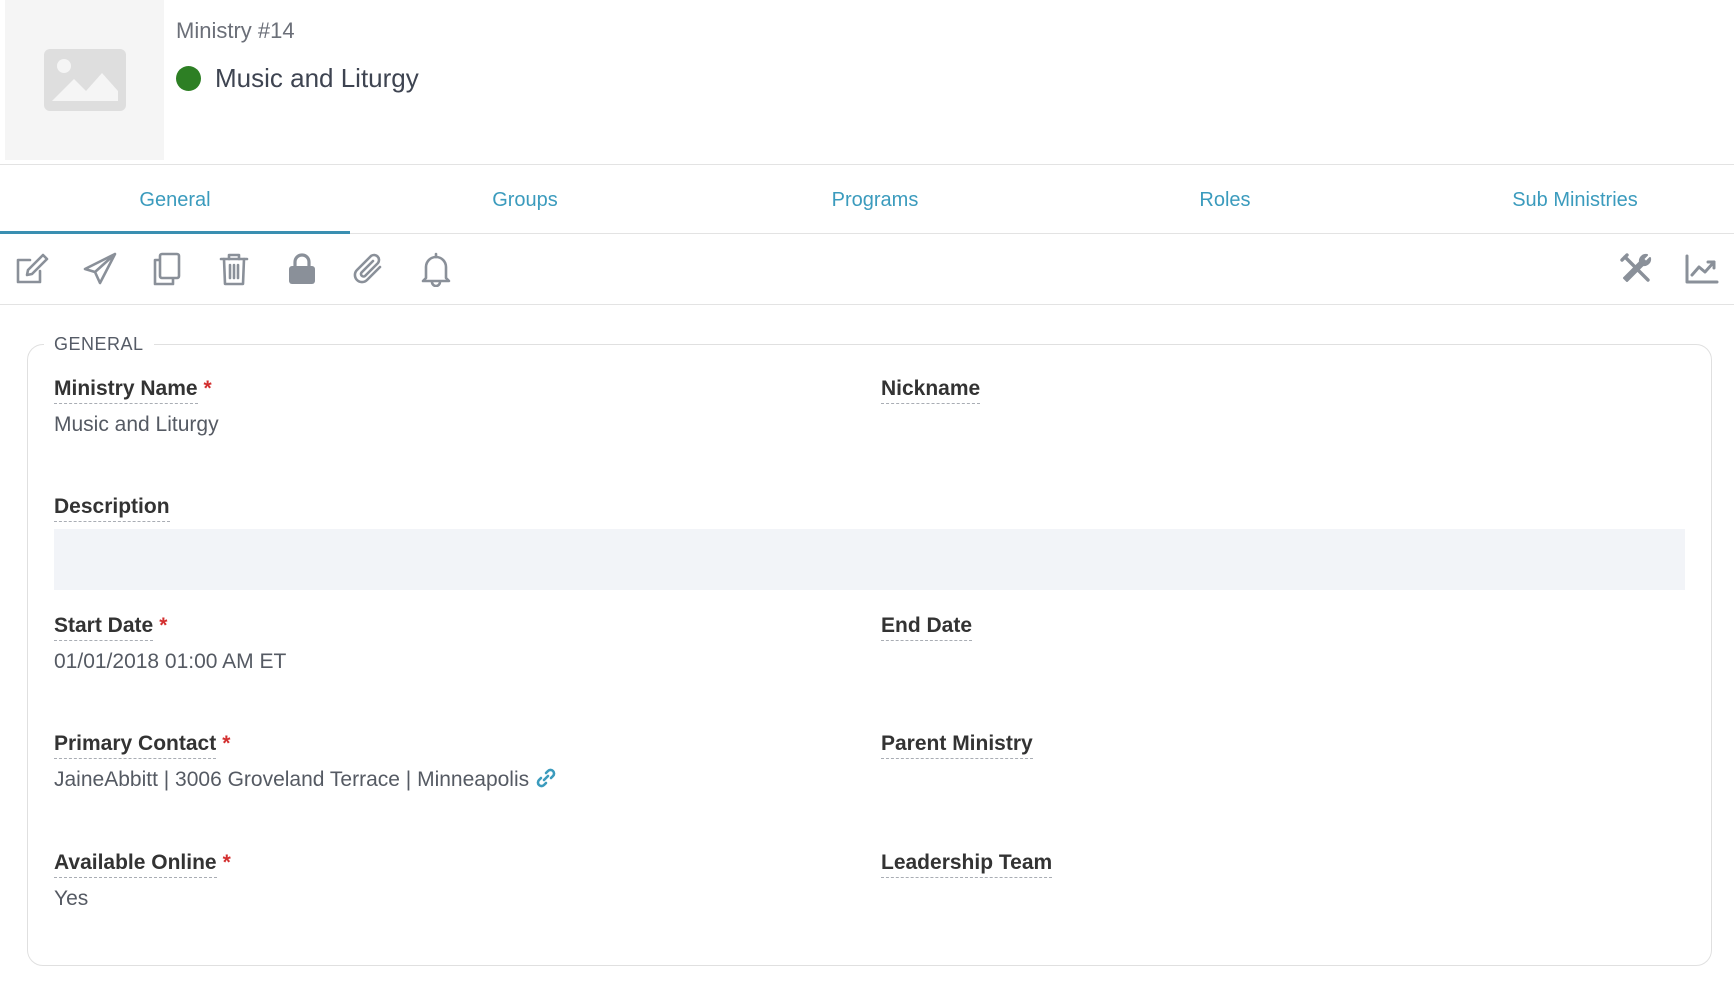 The image size is (1734, 988). What do you see at coordinates (931, 390) in the screenshot?
I see `nickname-label: Nickname` at bounding box center [931, 390].